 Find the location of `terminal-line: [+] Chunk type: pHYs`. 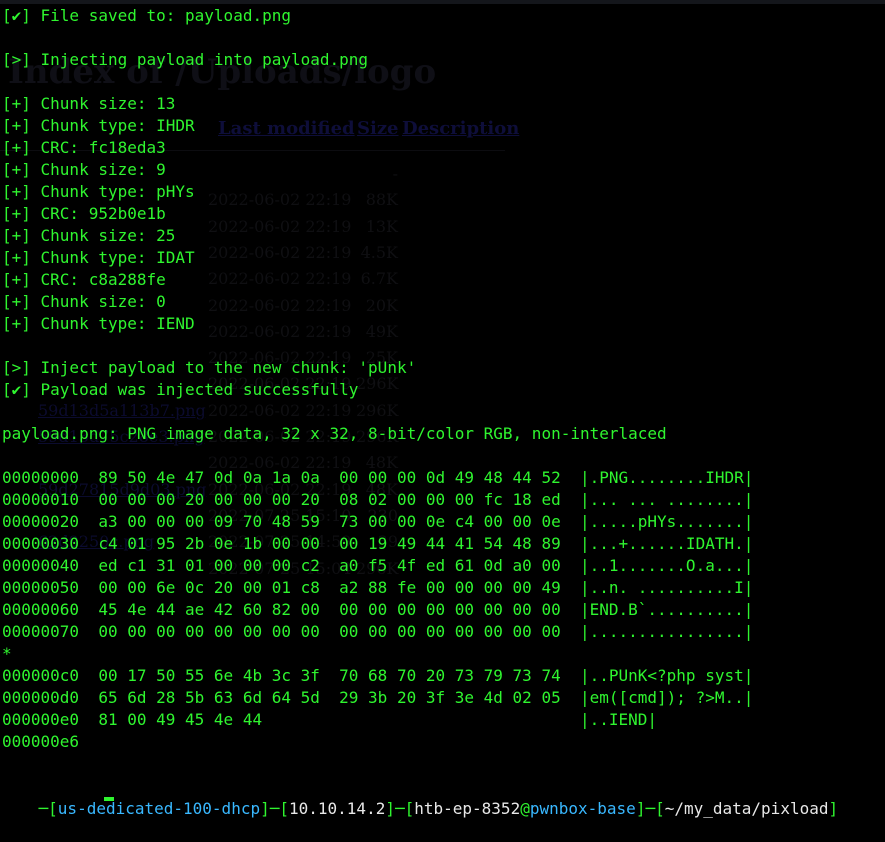

terminal-line: [+] Chunk type: pHYs is located at coordinates (98, 191).